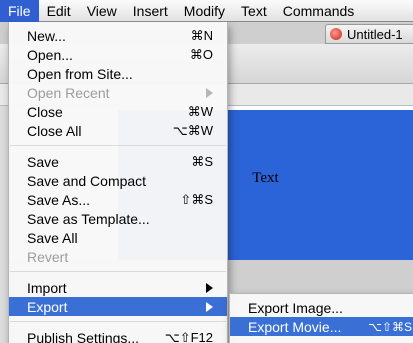  What do you see at coordinates (319, 11) in the screenshot?
I see `menu-commands: Commands` at bounding box center [319, 11].